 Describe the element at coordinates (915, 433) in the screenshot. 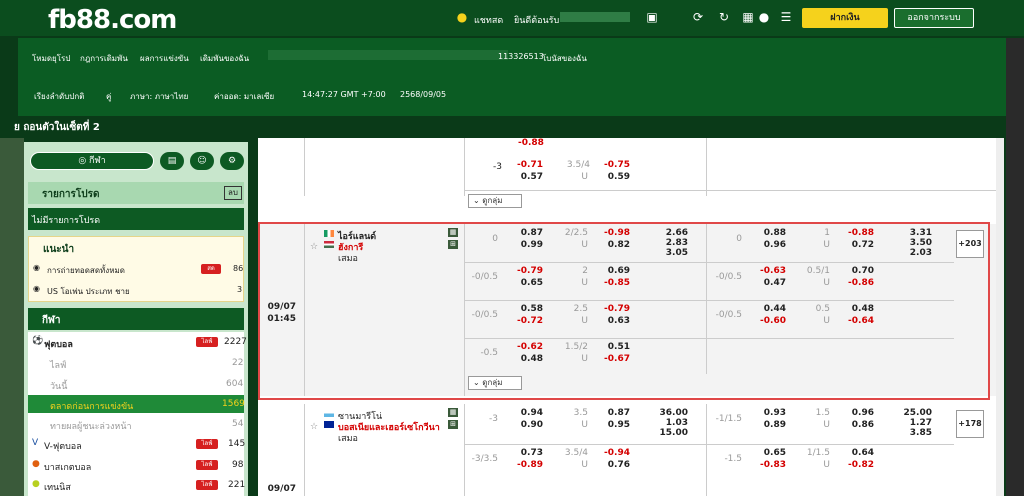

I see `odds-1x2: 3.85` at that location.